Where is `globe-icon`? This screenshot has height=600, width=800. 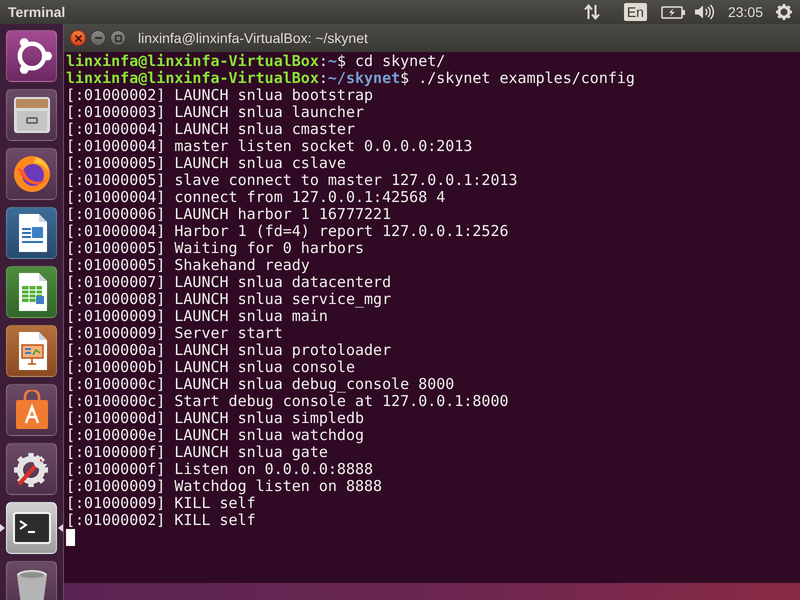 globe-icon is located at coordinates (32, 174).